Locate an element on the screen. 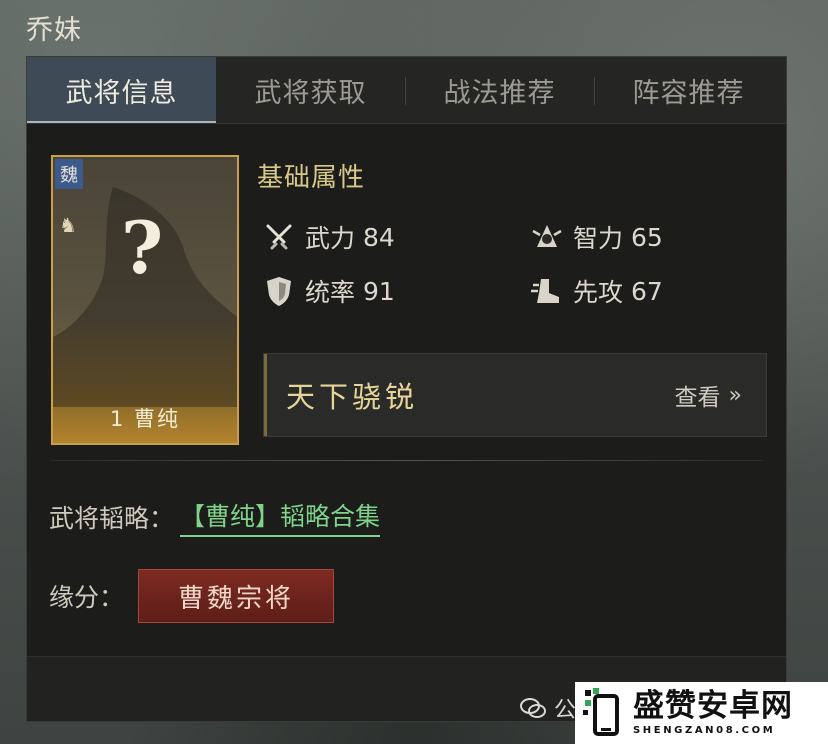 The width and height of the screenshot is (828, 744). shield-icon is located at coordinates (279, 291).